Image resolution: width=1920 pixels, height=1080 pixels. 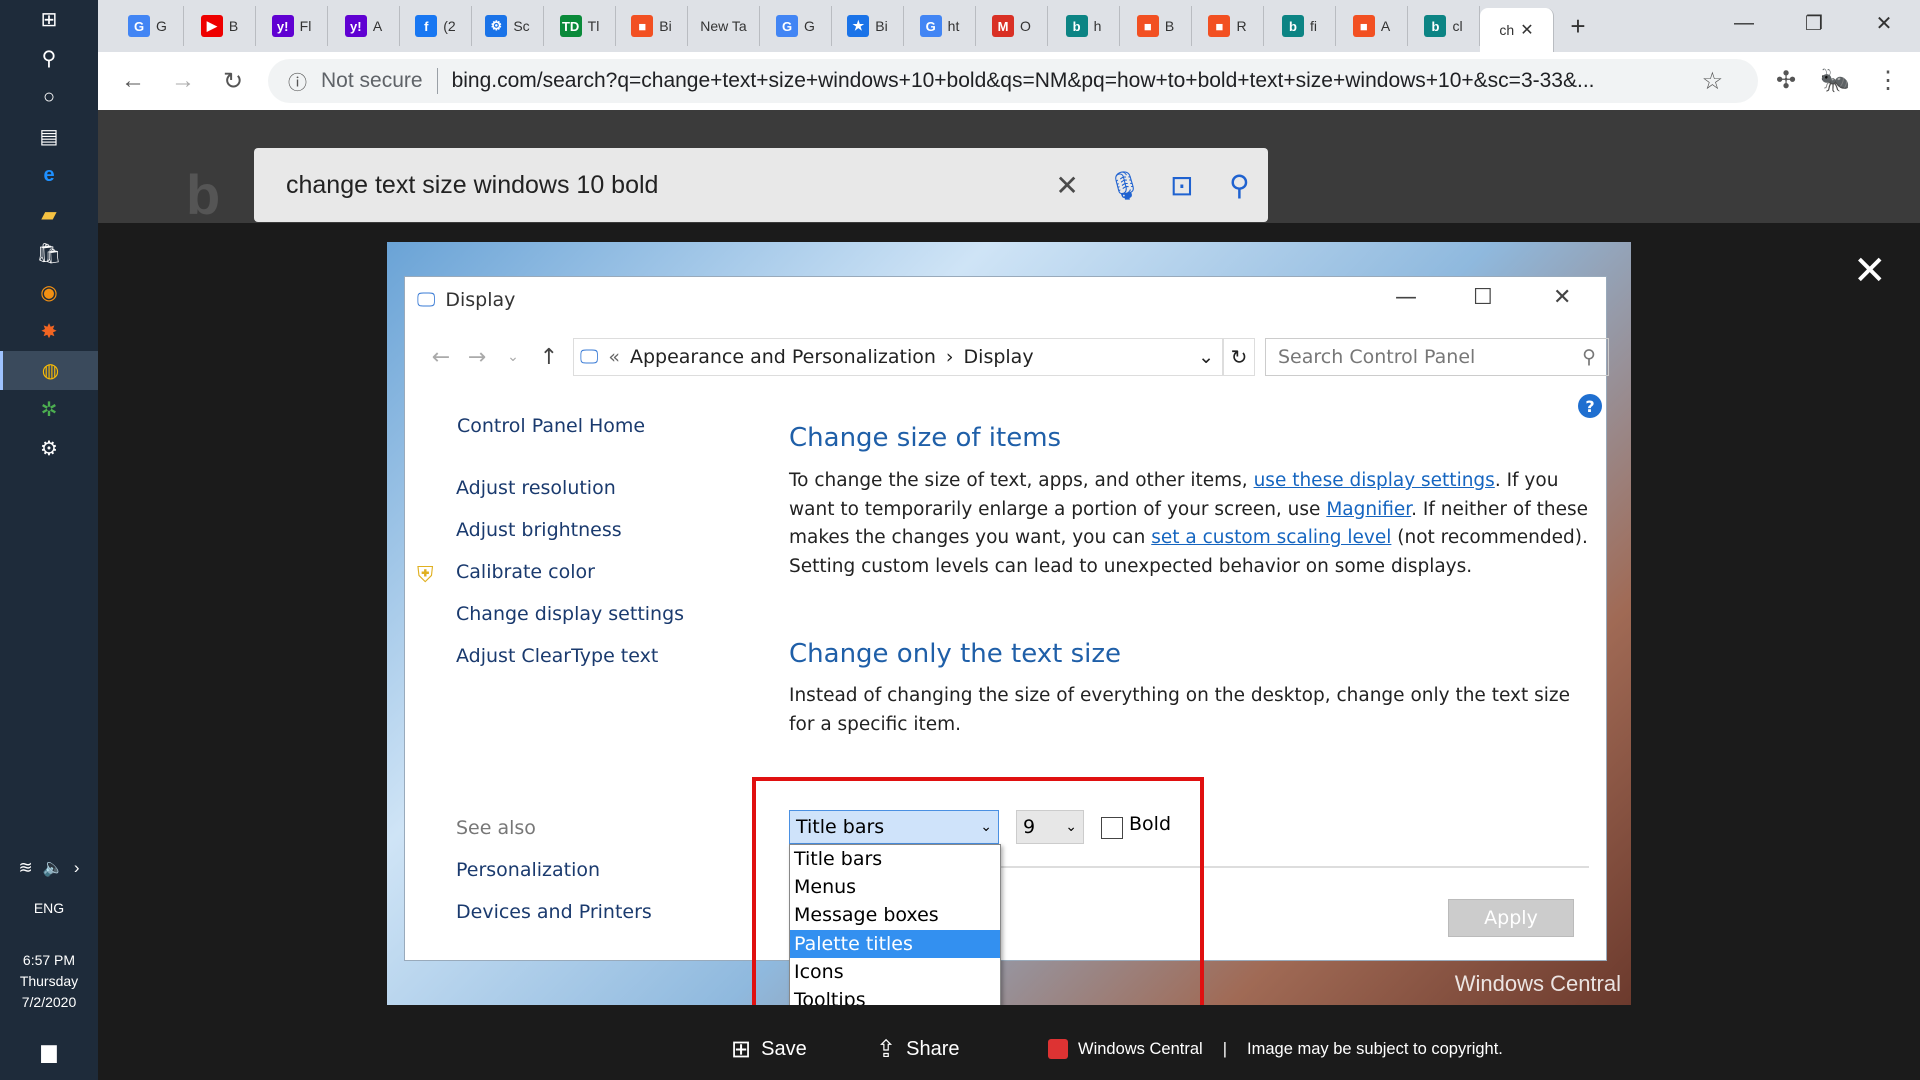 What do you see at coordinates (724, 26) in the screenshot?
I see `tab-8: New Ta` at bounding box center [724, 26].